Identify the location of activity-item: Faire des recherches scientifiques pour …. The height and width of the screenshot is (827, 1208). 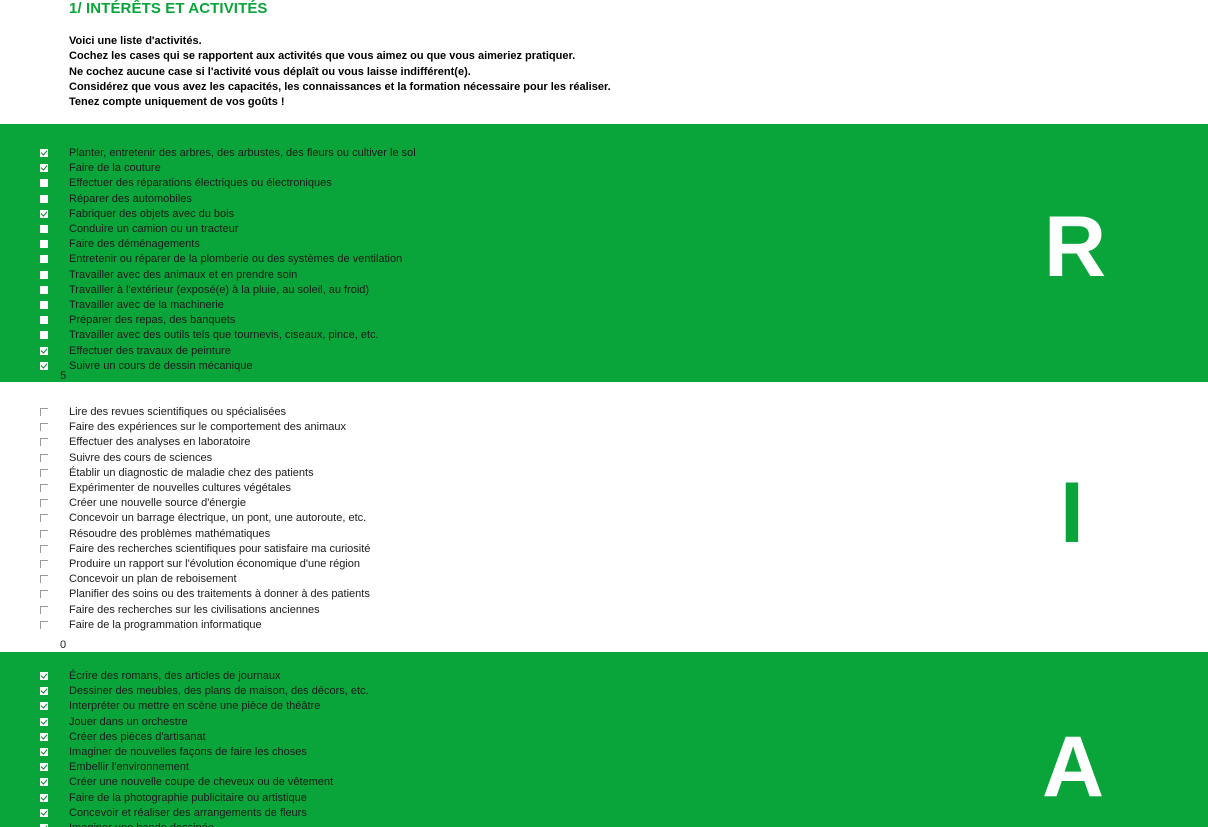
(350, 549).